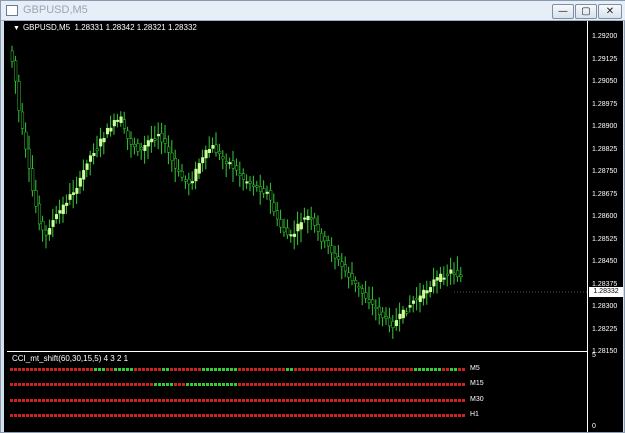 This screenshot has height=433, width=625. What do you see at coordinates (474, 414) in the screenshot?
I see `timeframe-label-h1: H1` at bounding box center [474, 414].